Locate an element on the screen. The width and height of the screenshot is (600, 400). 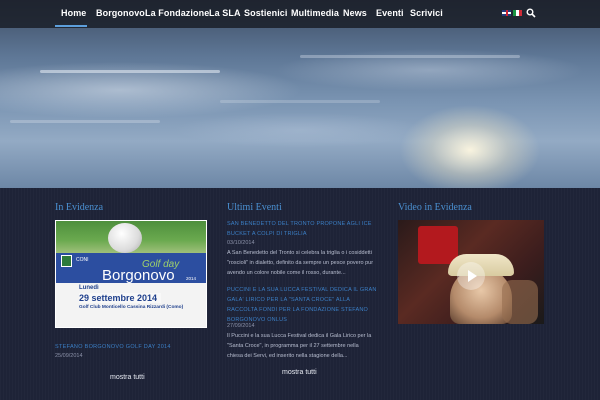
video-heading: Video in Evidenza is located at coordinates (435, 207).